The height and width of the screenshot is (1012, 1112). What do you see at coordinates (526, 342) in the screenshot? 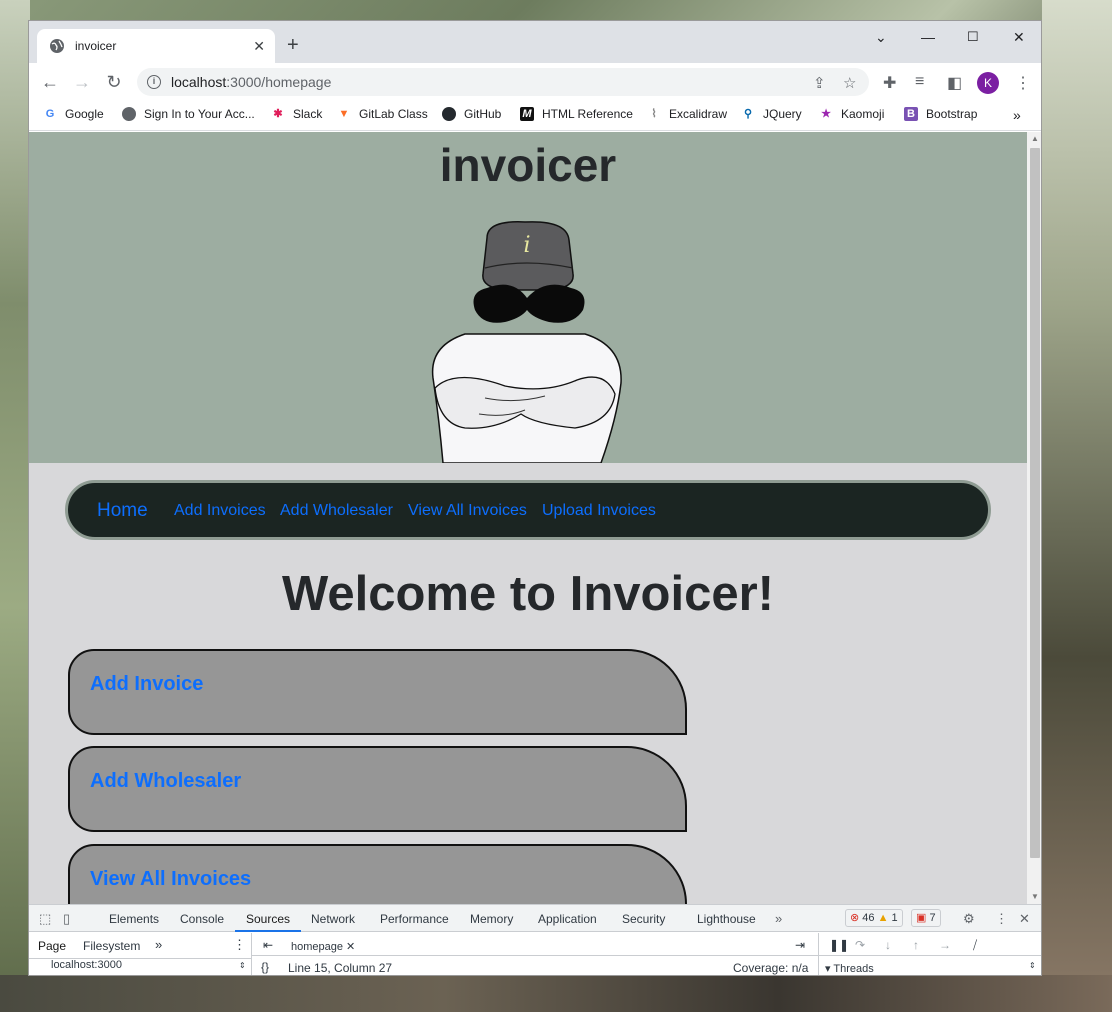
I see `mustache-mascot-image: i` at bounding box center [526, 342].